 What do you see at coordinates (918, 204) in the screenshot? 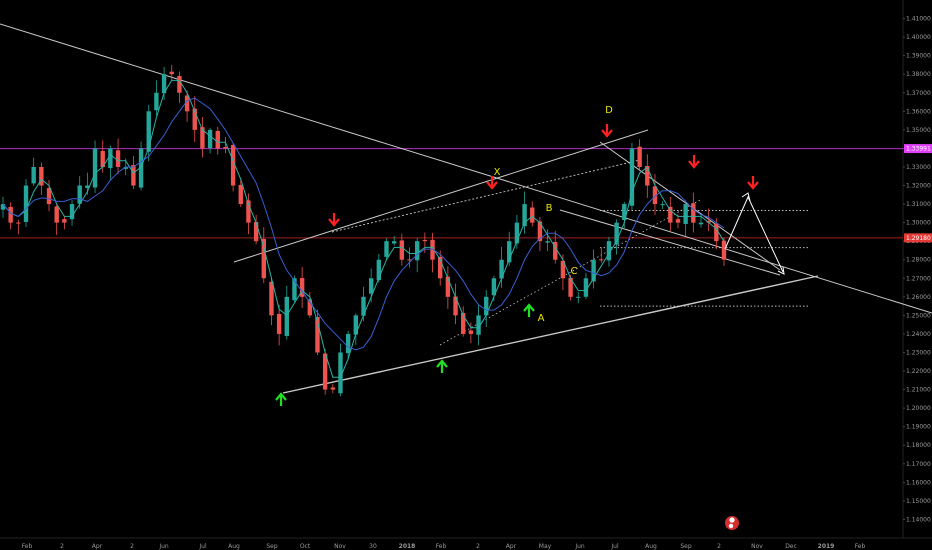
I see `y-tick-label: 1.31000` at bounding box center [918, 204].